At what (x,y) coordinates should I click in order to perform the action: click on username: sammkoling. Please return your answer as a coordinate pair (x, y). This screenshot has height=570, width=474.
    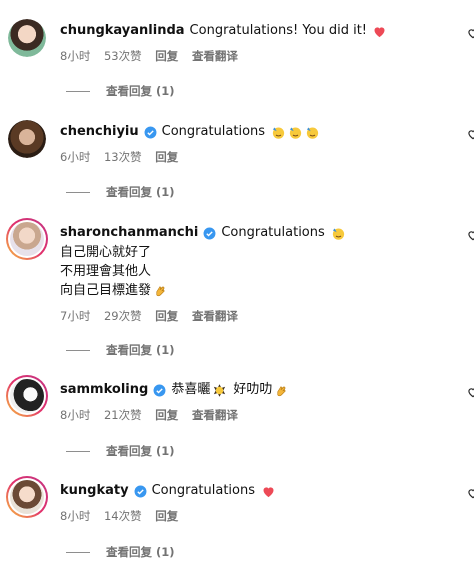
    Looking at the image, I should click on (104, 390).